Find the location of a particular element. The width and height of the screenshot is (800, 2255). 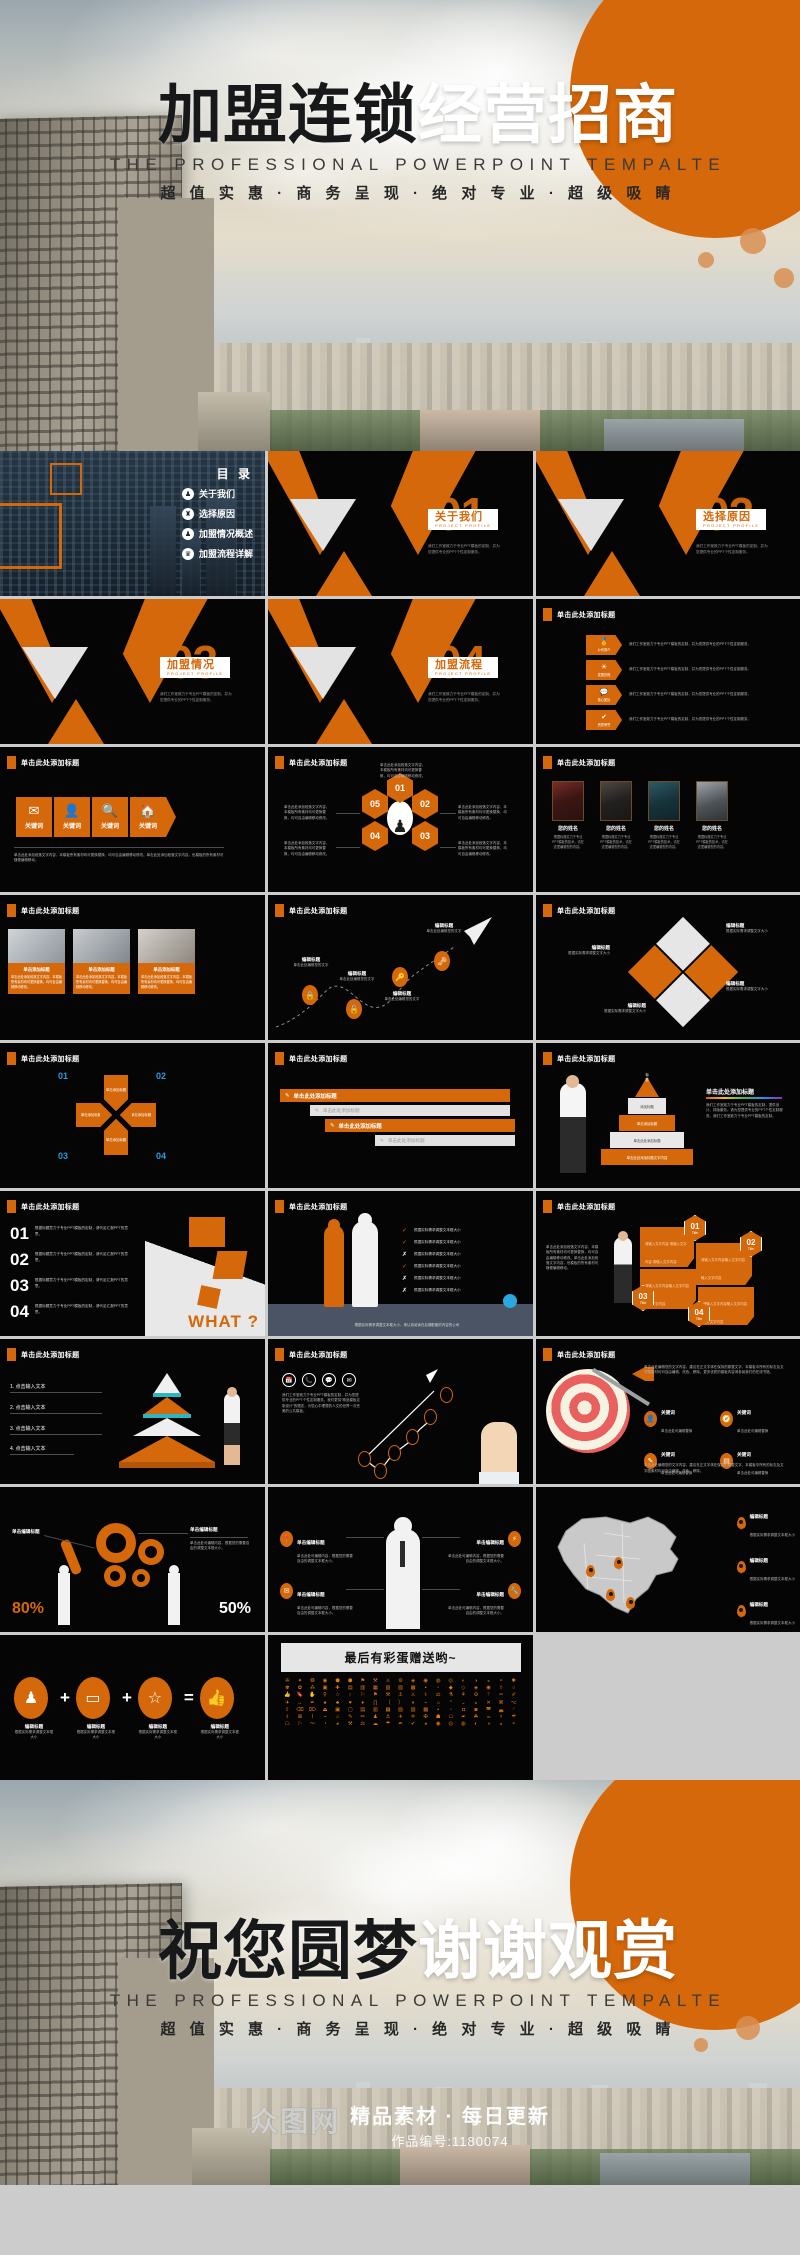

library-icon: ⁂ is located at coordinates (313, 1688).